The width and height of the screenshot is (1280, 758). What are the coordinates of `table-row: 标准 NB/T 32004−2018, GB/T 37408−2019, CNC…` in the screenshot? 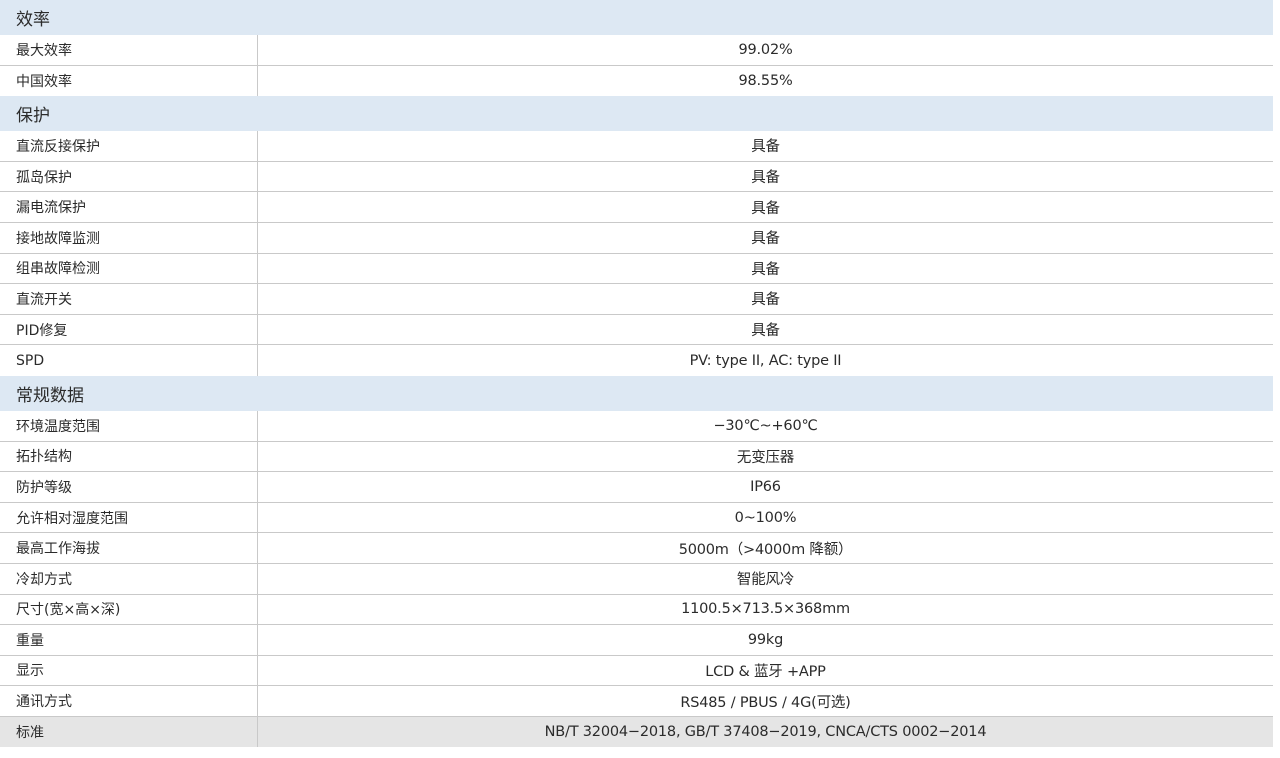 It's located at (636, 732).